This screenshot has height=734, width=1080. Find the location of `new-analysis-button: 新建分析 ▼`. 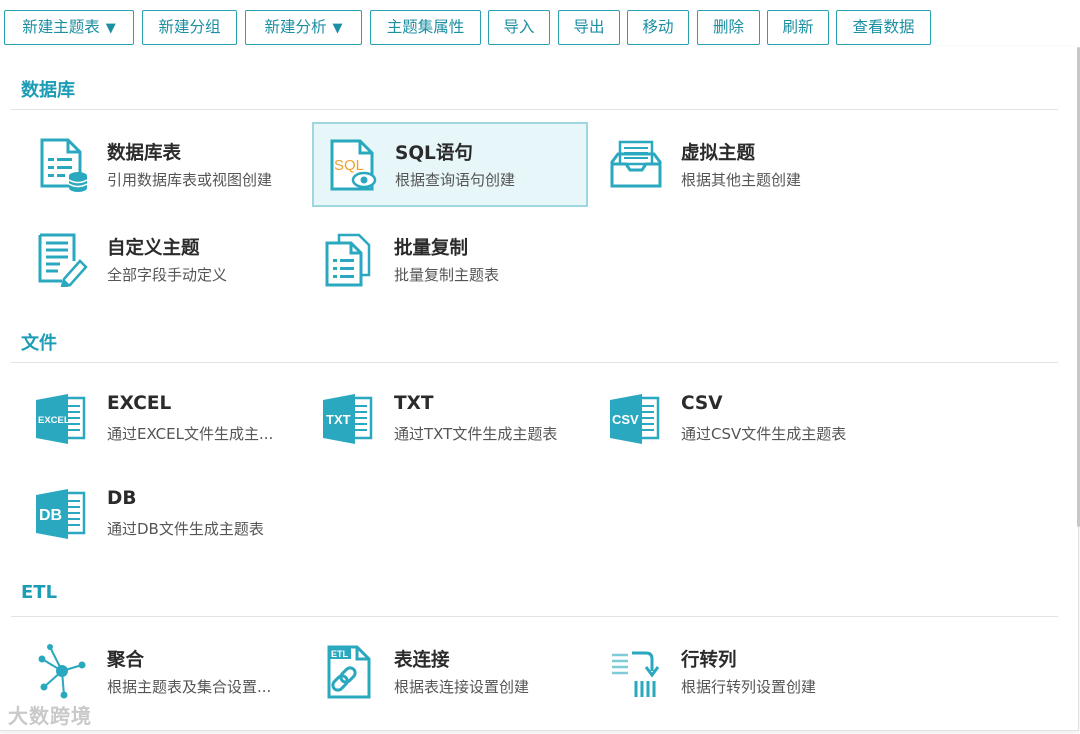

new-analysis-button: 新建分析 ▼ is located at coordinates (303, 27).